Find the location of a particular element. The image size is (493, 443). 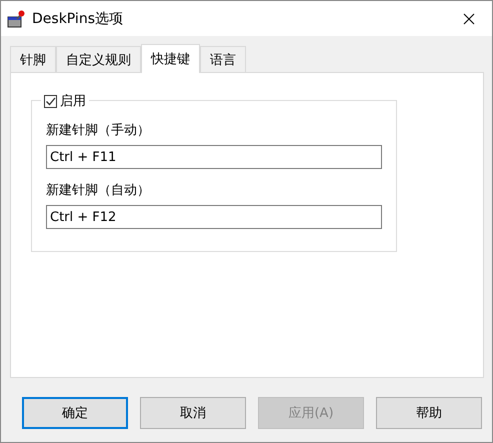

window-title: DeskPins选项 is located at coordinates (78, 19).